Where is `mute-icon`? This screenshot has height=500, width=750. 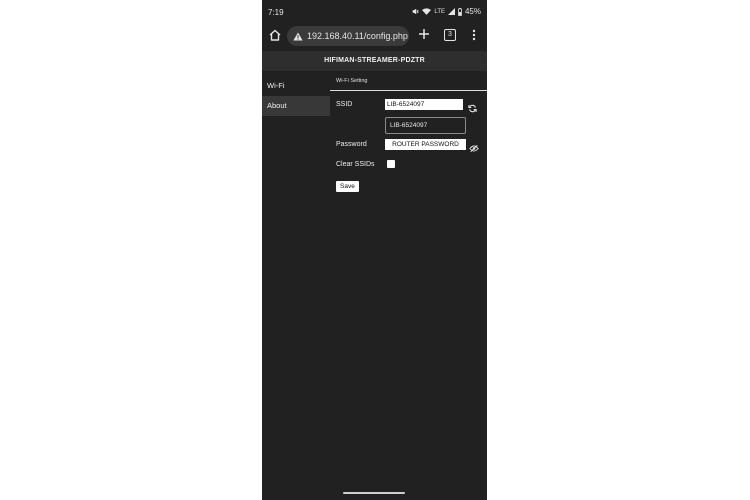 mute-icon is located at coordinates (416, 11).